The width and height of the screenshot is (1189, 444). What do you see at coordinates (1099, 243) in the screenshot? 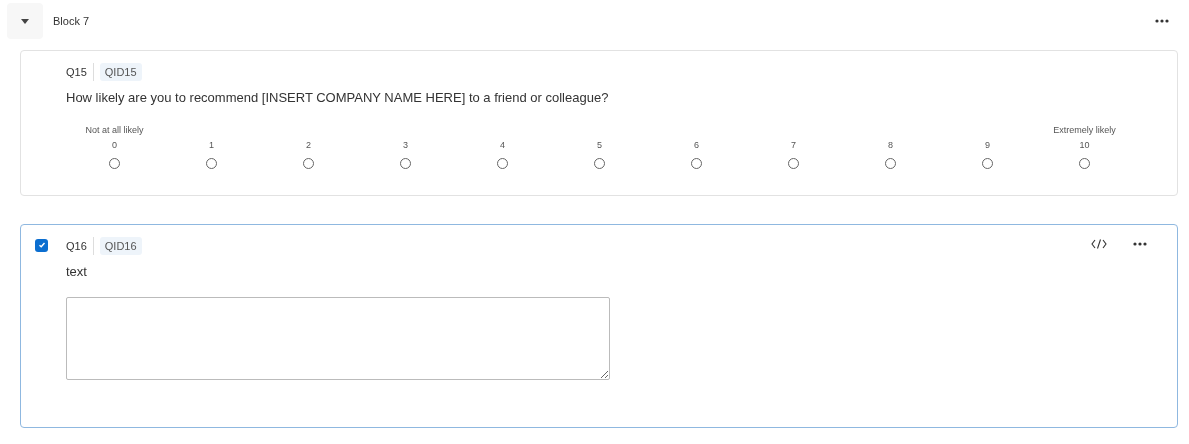
I see `code-icon` at bounding box center [1099, 243].